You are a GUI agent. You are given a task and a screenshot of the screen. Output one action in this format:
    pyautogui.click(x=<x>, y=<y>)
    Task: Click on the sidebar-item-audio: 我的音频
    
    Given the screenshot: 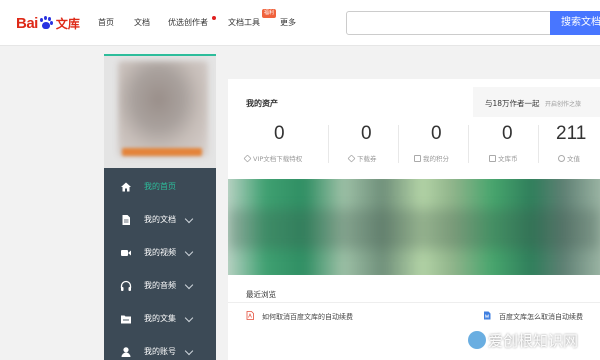 What is the action you would take?
    pyautogui.click(x=160, y=285)
    